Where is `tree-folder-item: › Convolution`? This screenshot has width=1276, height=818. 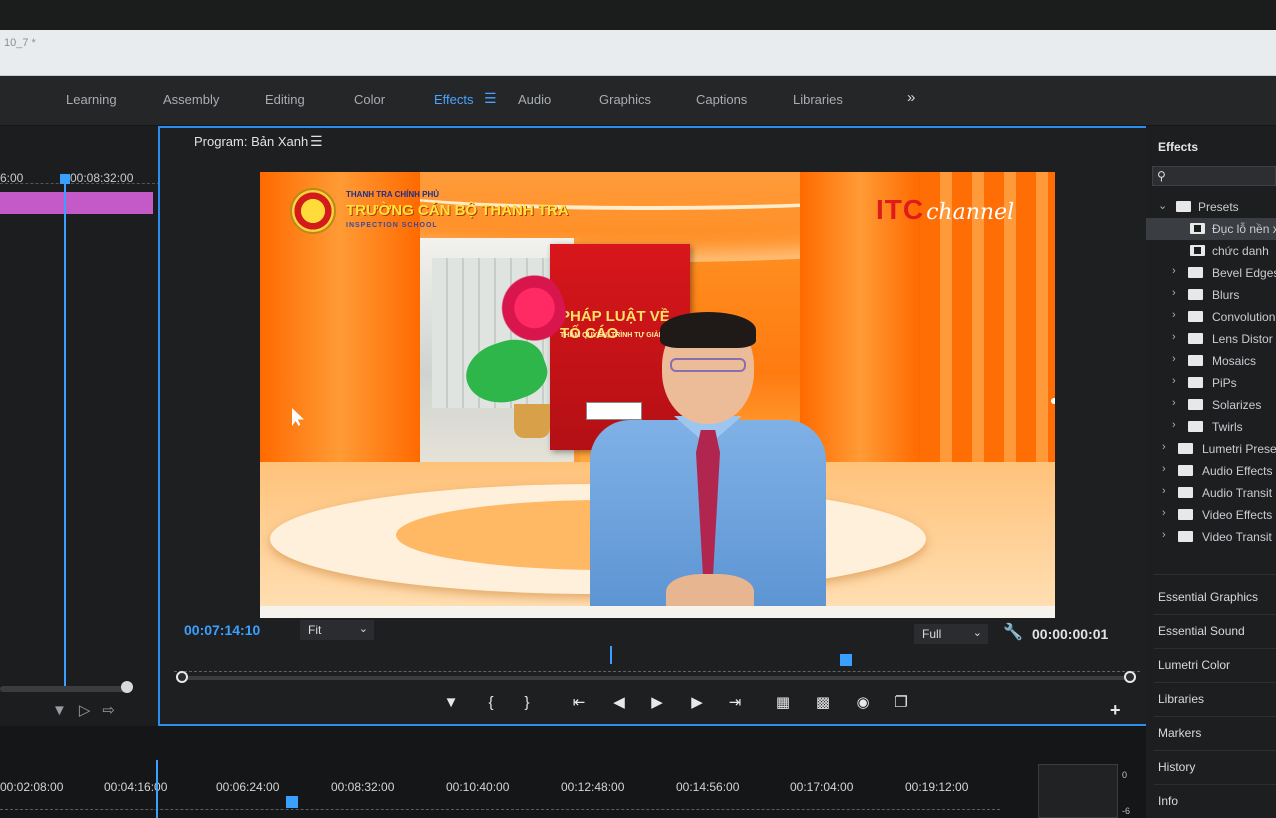 tree-folder-item: › Convolution is located at coordinates (1211, 317).